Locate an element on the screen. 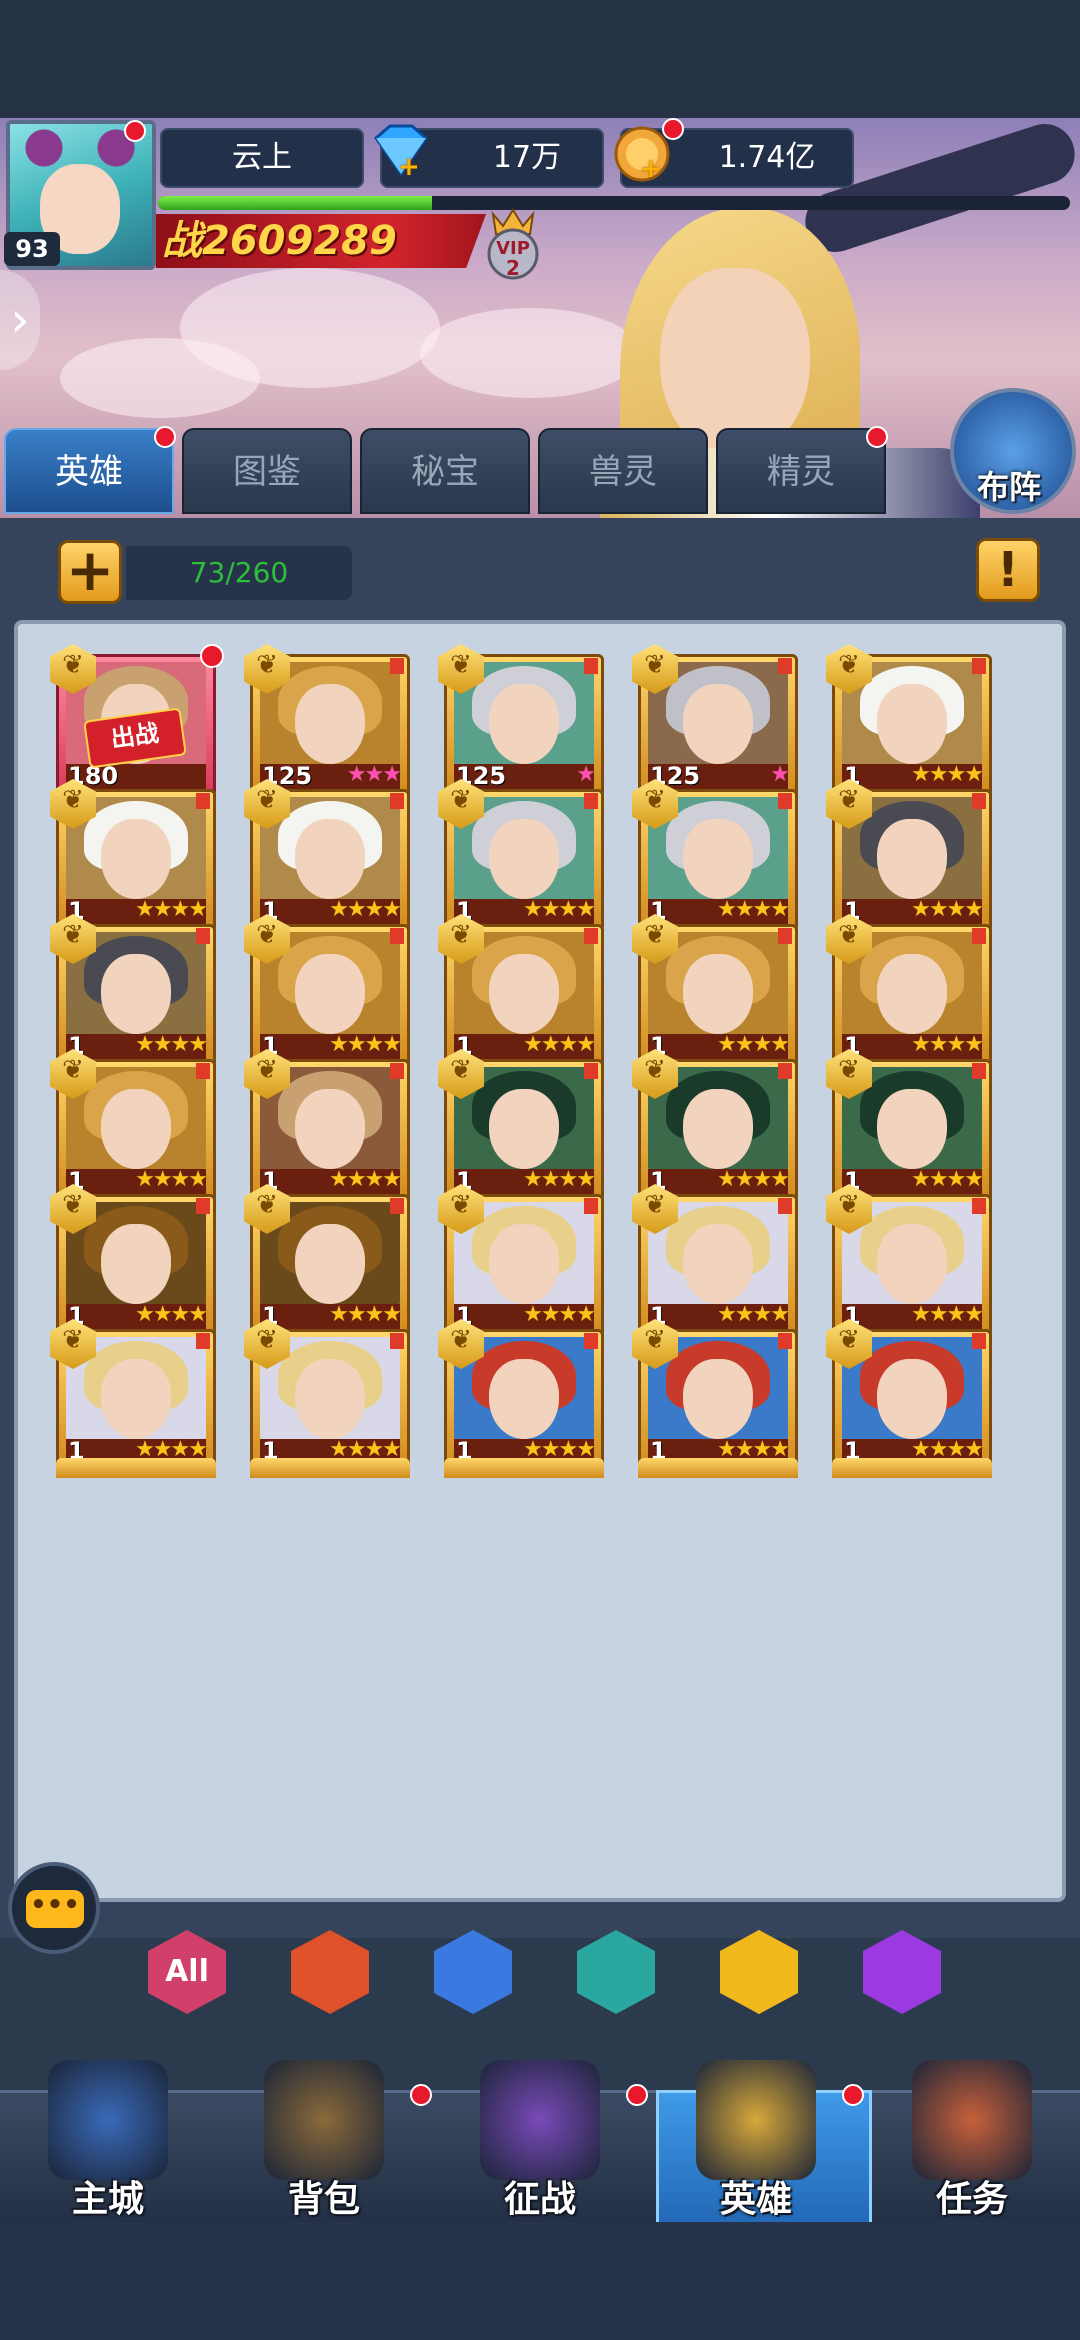 The width and height of the screenshot is (1080, 2340). chat-button: ••• is located at coordinates (54, 1908).